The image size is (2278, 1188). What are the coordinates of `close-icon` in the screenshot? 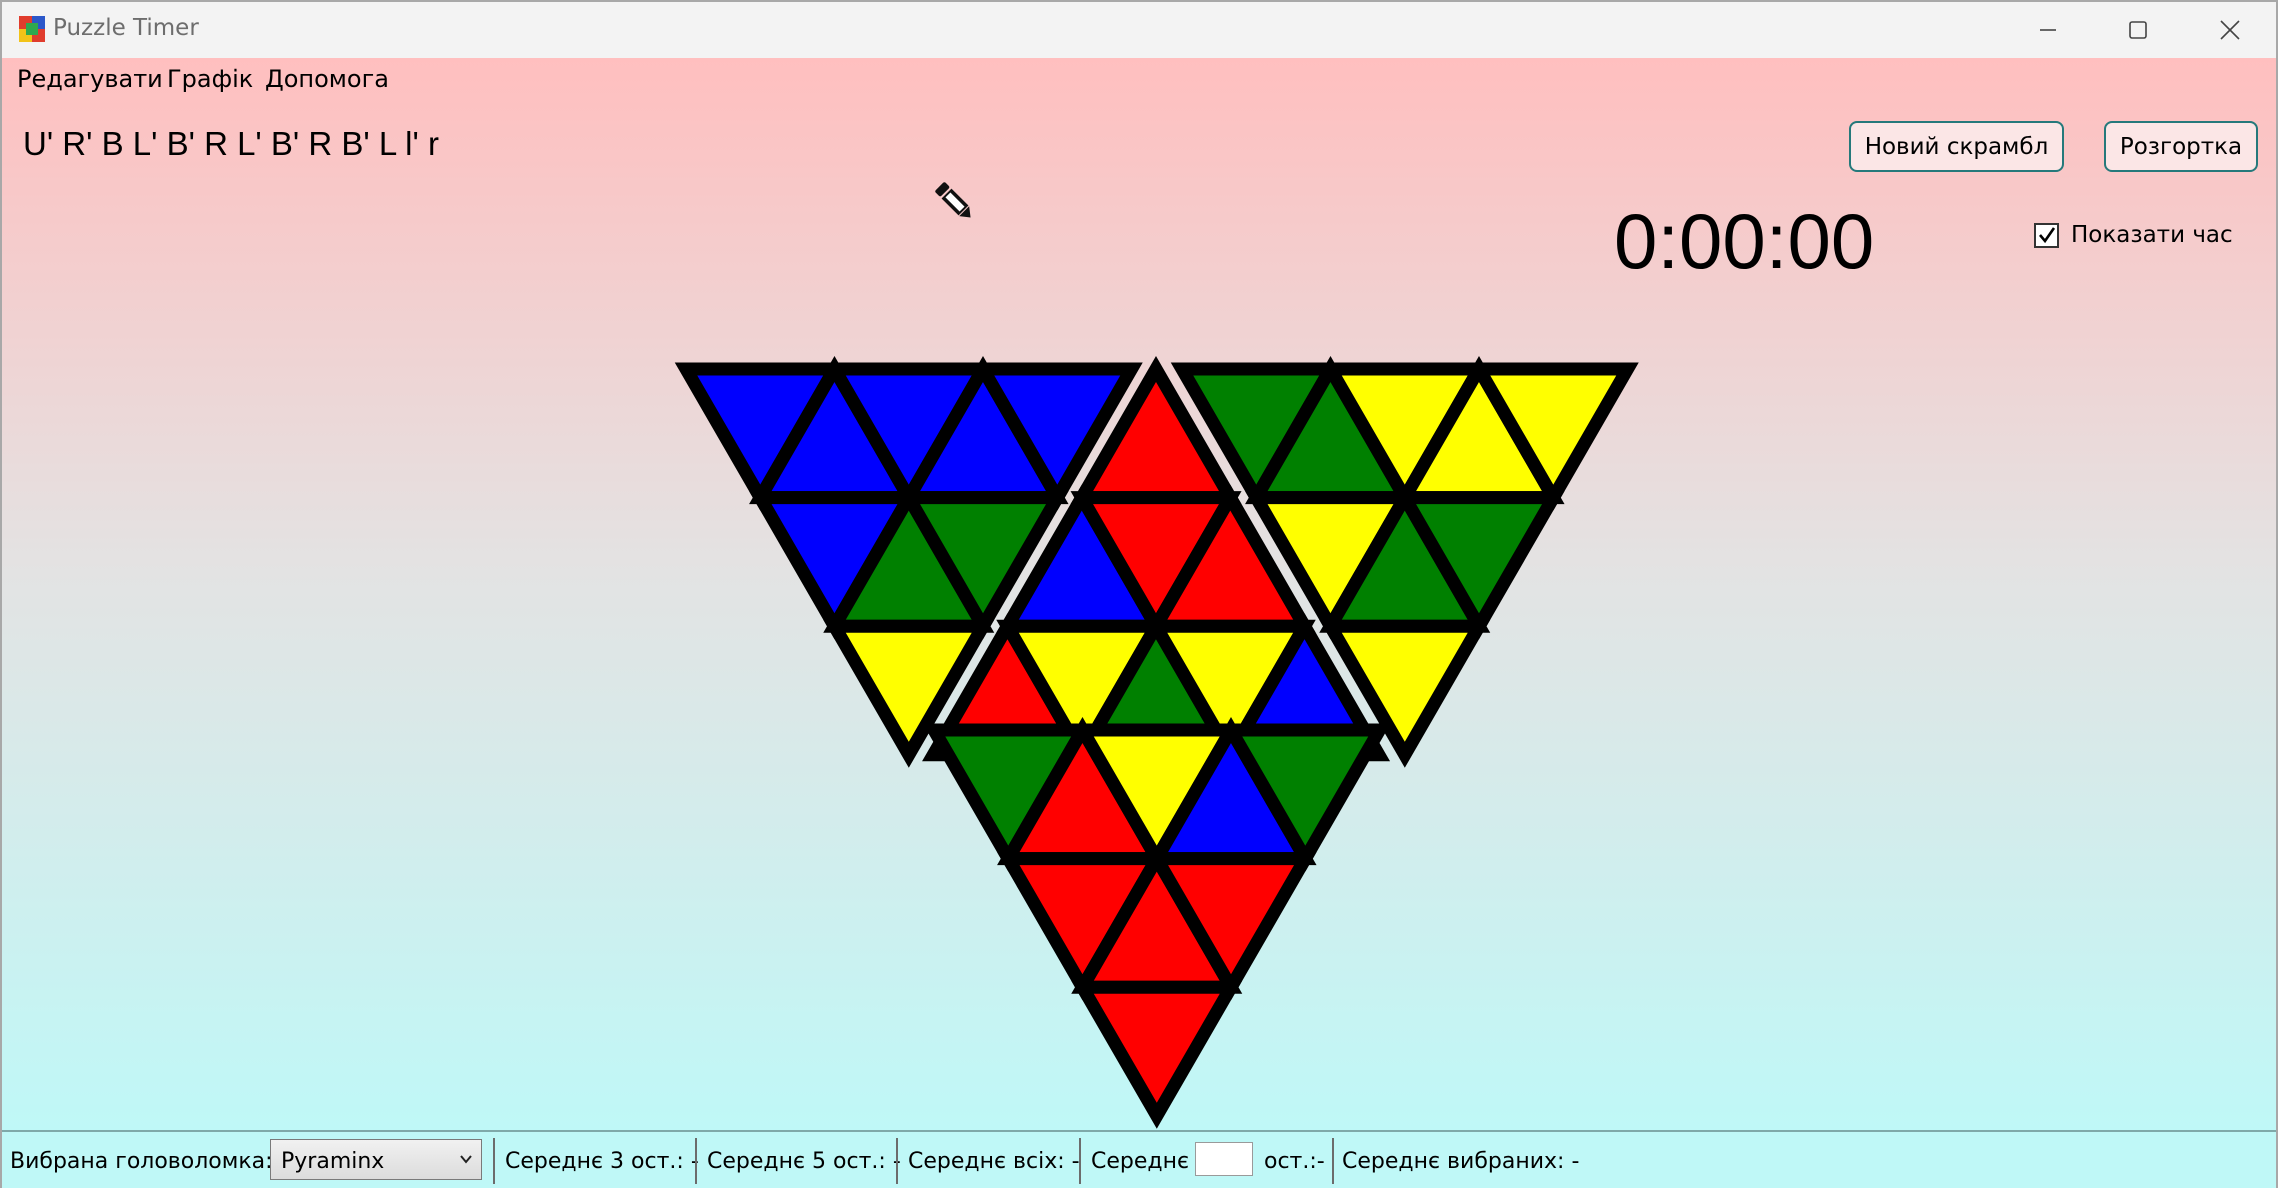 It's located at (2230, 30).